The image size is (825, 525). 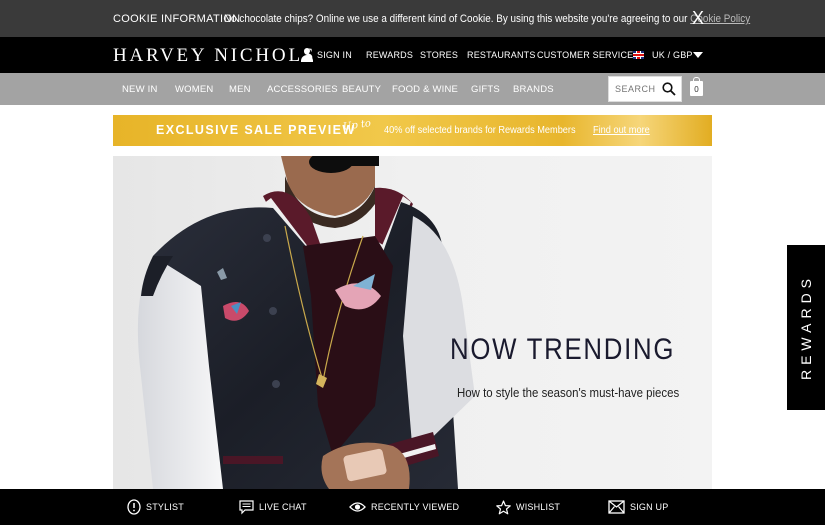 I want to click on rewards-tab-label: REWARDS, so click(x=806, y=327).